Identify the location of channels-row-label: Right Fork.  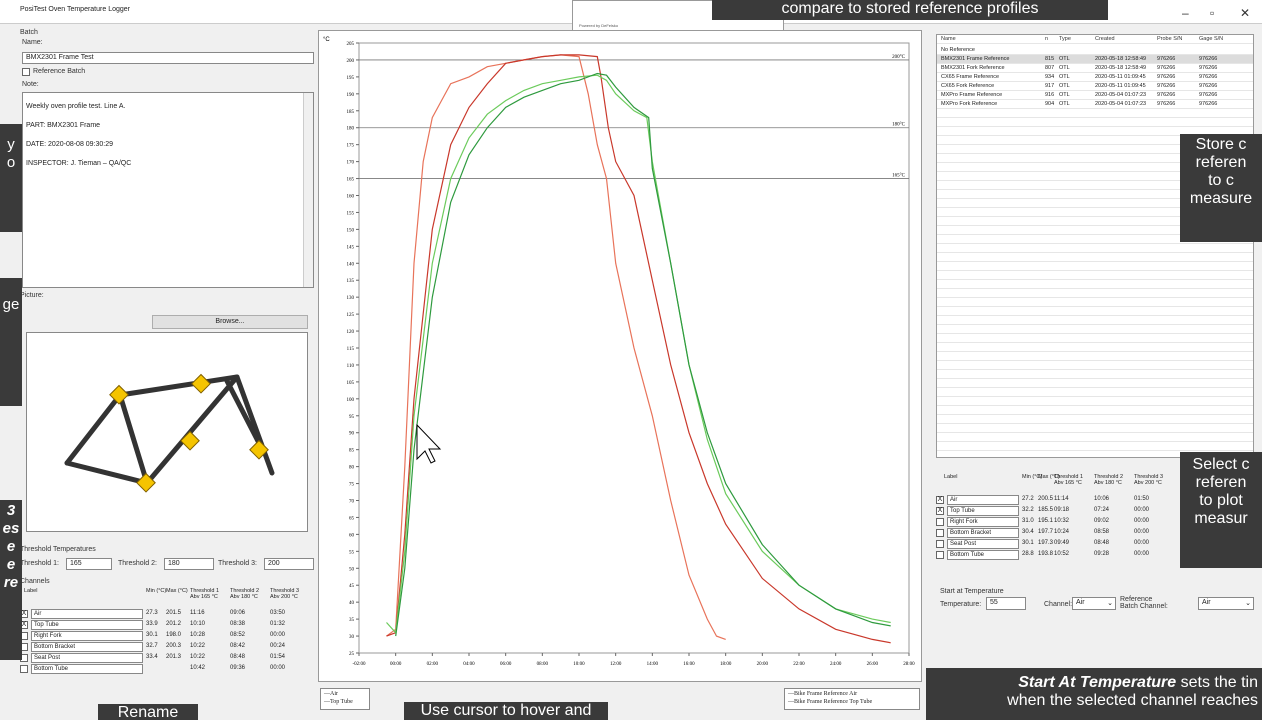
(87, 636).